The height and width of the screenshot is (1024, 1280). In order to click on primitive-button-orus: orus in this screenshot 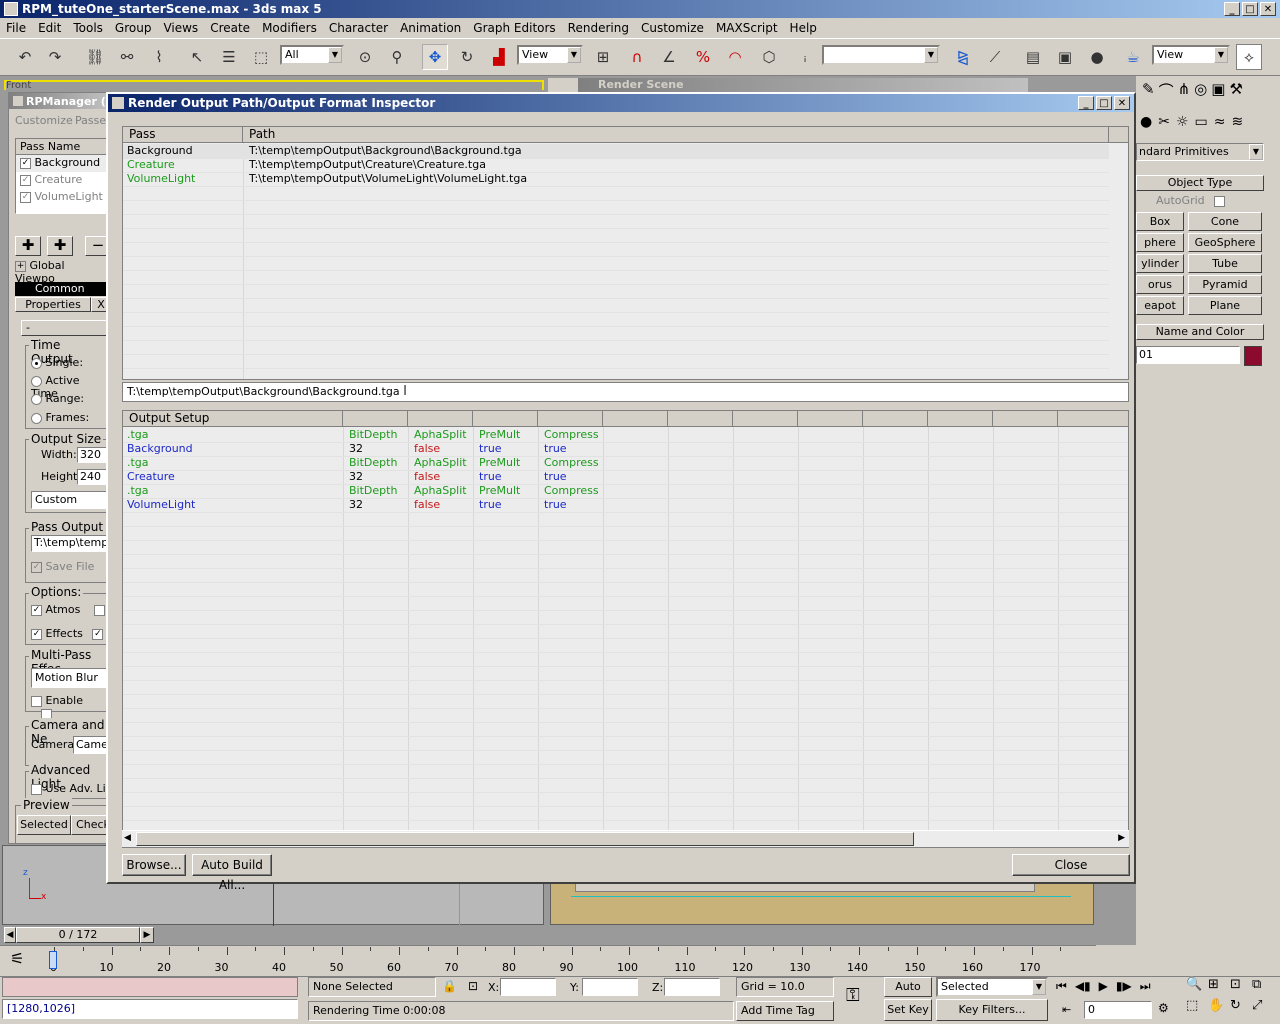, I will do `click(1160, 284)`.